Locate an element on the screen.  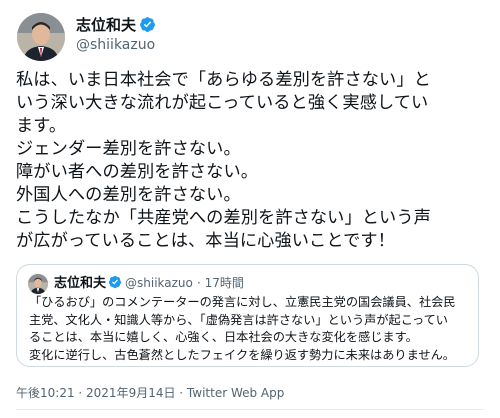
tweet-line: 障がい者への差別を許さない。 is located at coordinates (137, 172).